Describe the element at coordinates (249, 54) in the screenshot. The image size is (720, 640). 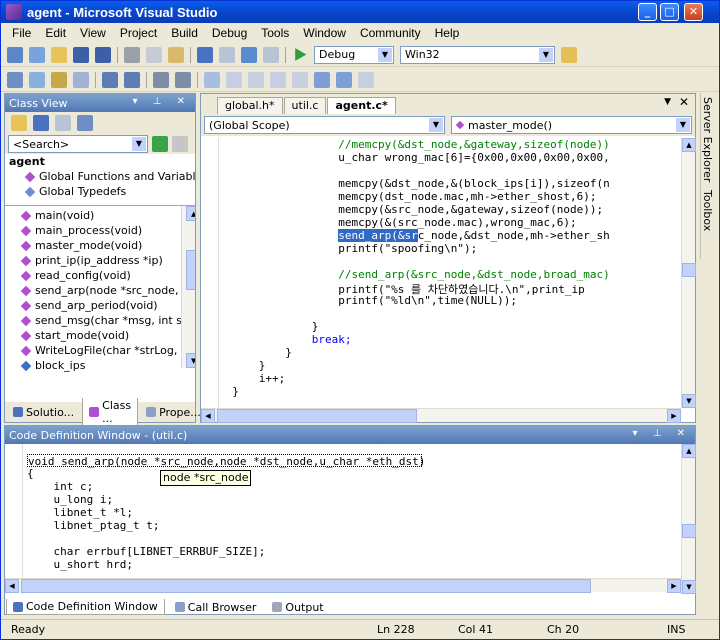
I see `navigate-backward-icon` at that location.